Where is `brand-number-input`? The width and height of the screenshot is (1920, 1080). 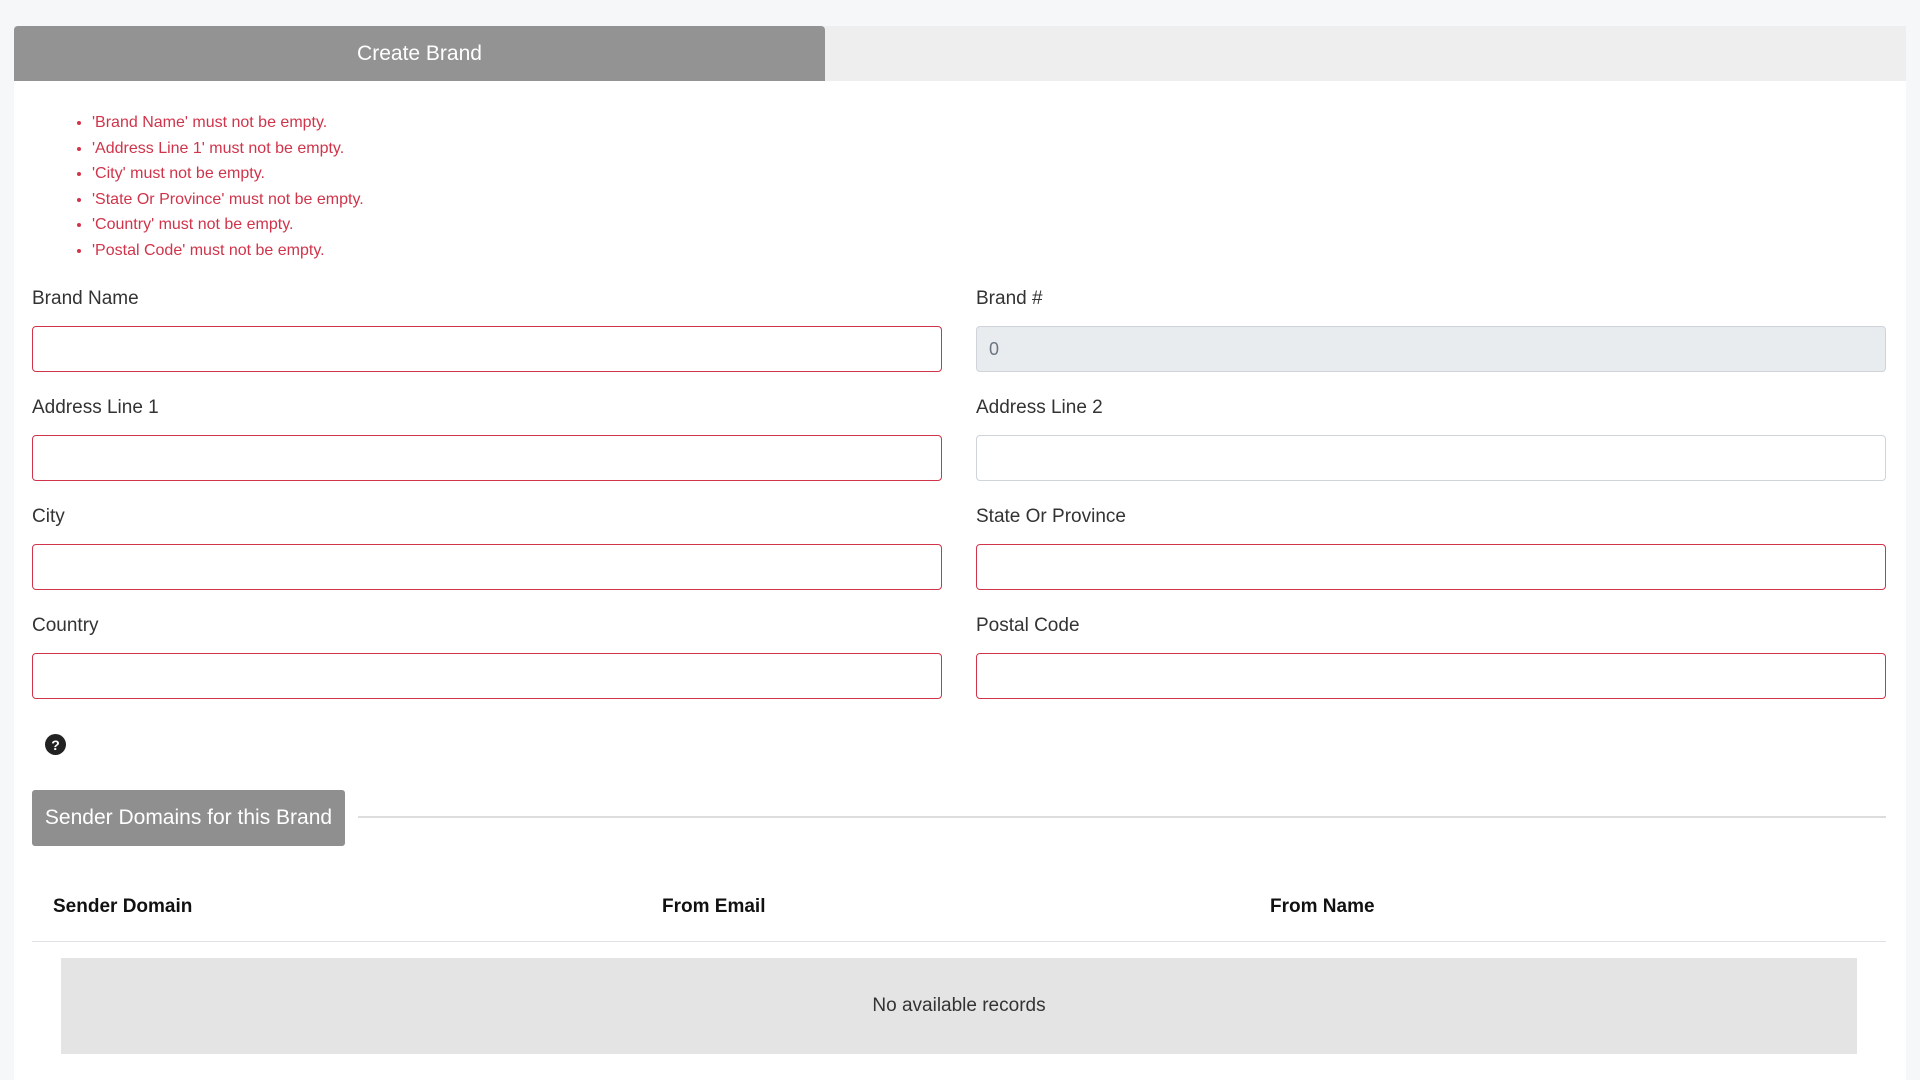 brand-number-input is located at coordinates (1431, 349).